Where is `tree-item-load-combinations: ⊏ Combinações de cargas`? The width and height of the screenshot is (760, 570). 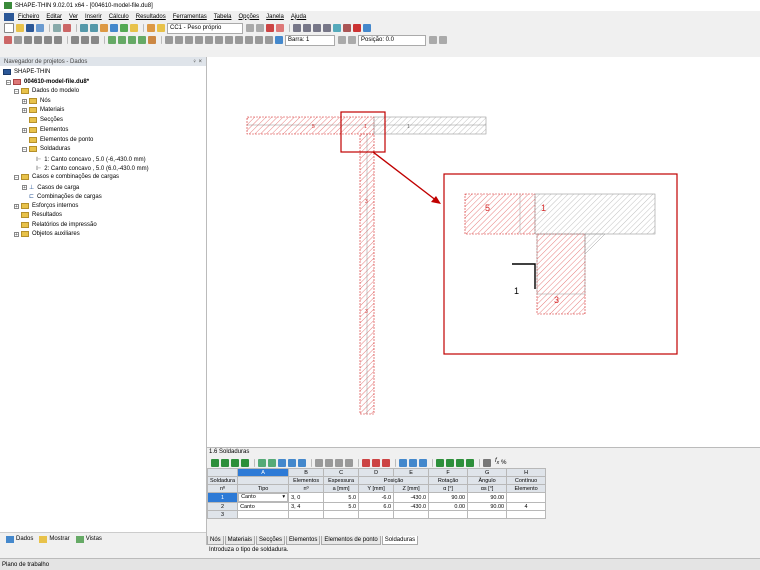 tree-item-load-combinations: ⊏ Combinações de cargas is located at coordinates (65, 197).